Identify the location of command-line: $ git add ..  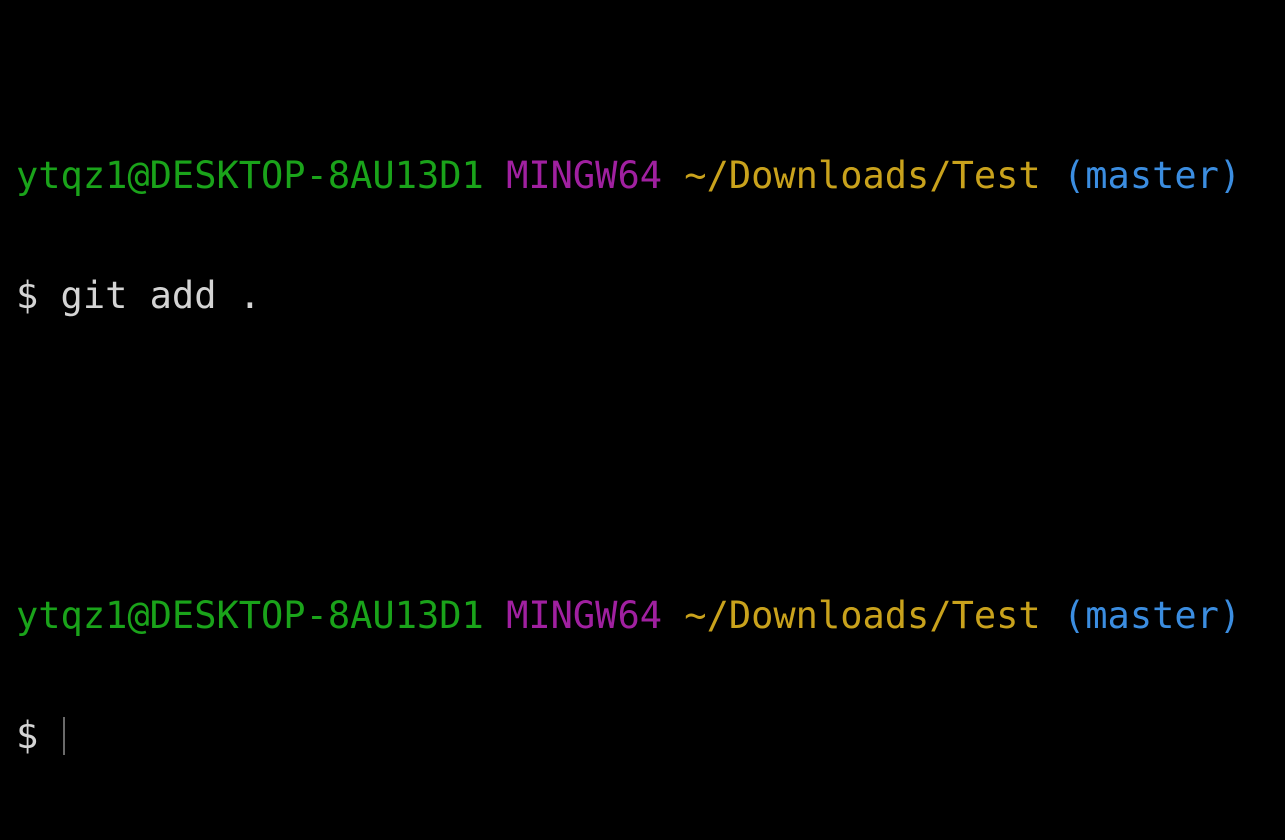
(650, 296).